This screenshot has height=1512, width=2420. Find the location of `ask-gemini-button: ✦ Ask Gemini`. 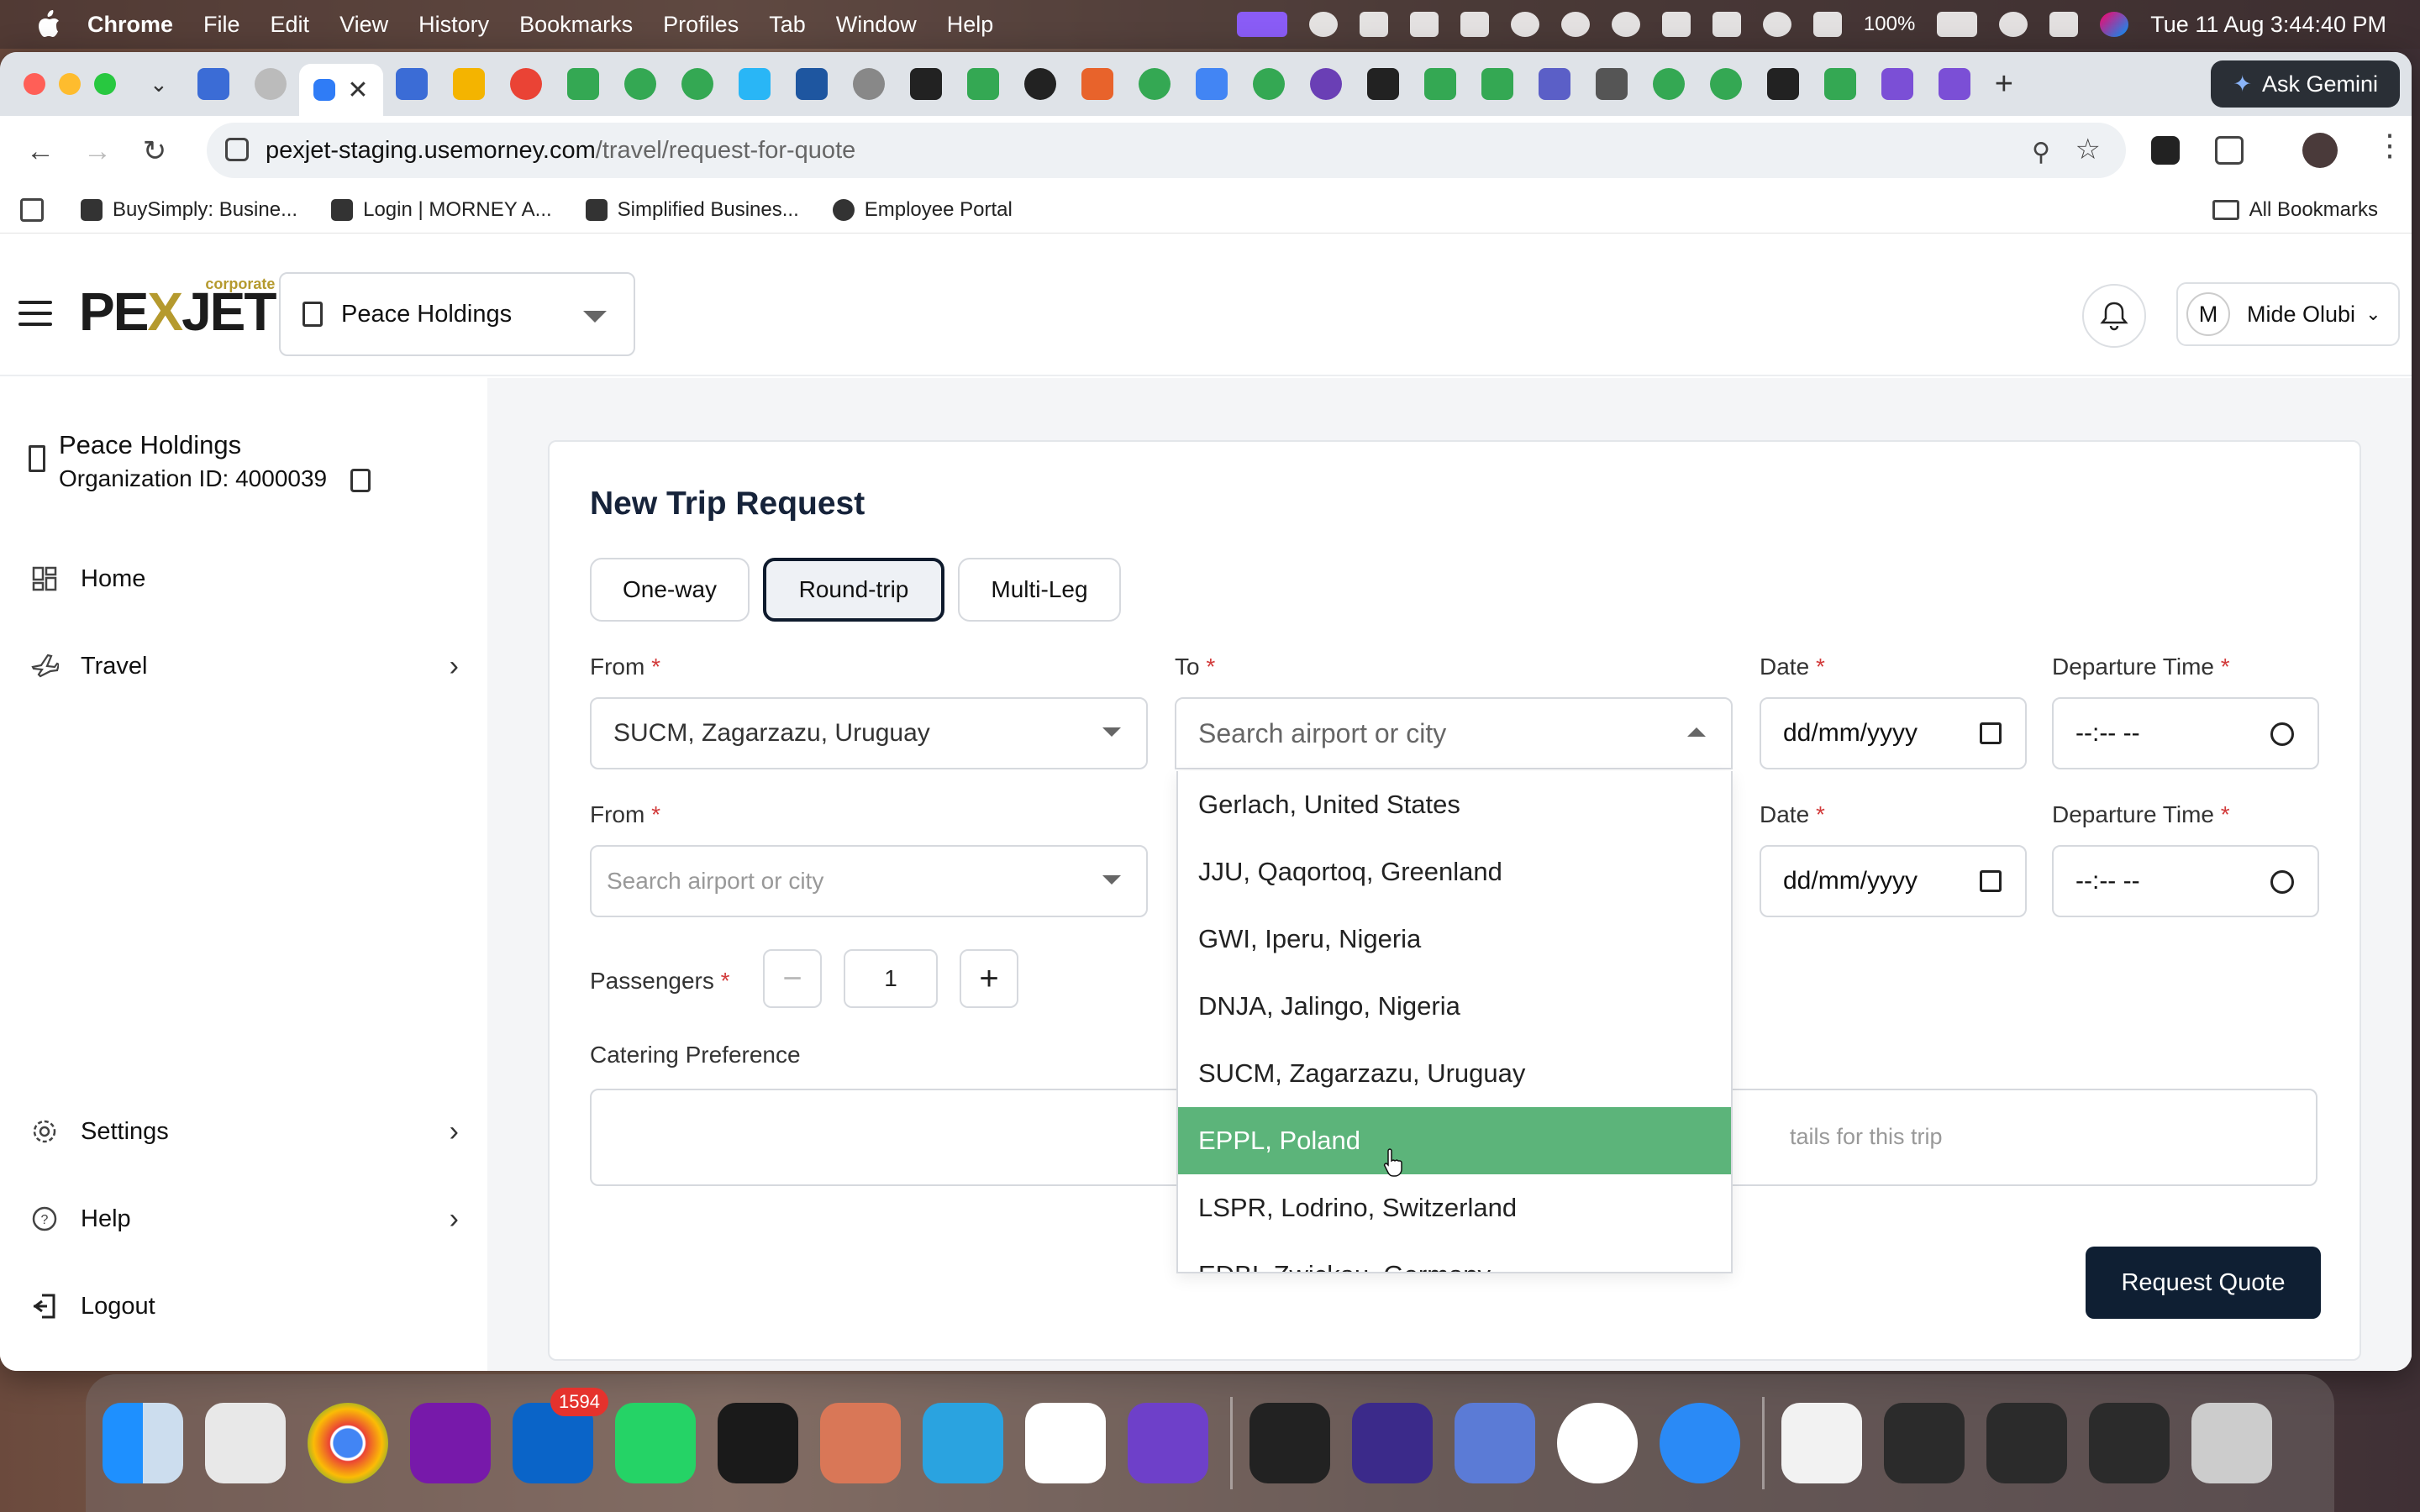

ask-gemini-button: ✦ Ask Gemini is located at coordinates (2305, 84).